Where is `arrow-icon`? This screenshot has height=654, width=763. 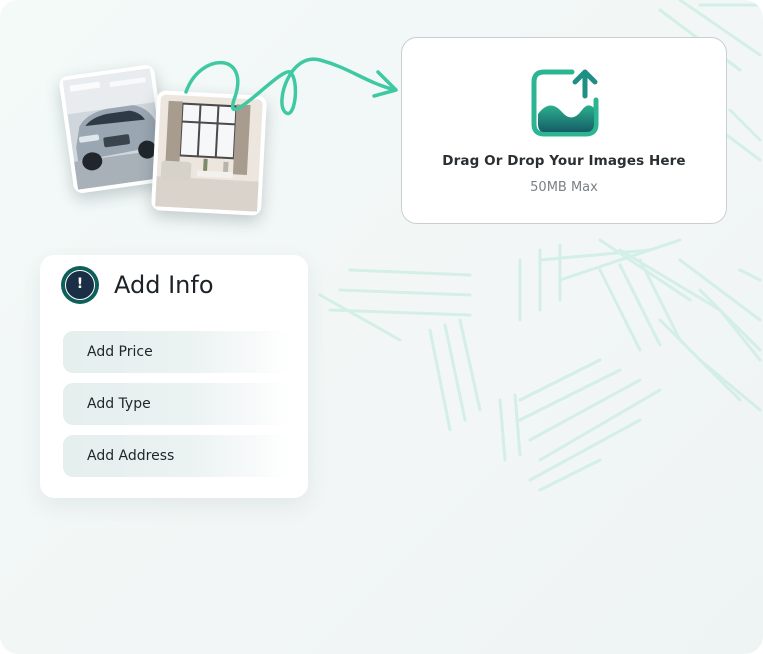
arrow-icon is located at coordinates (291, 86).